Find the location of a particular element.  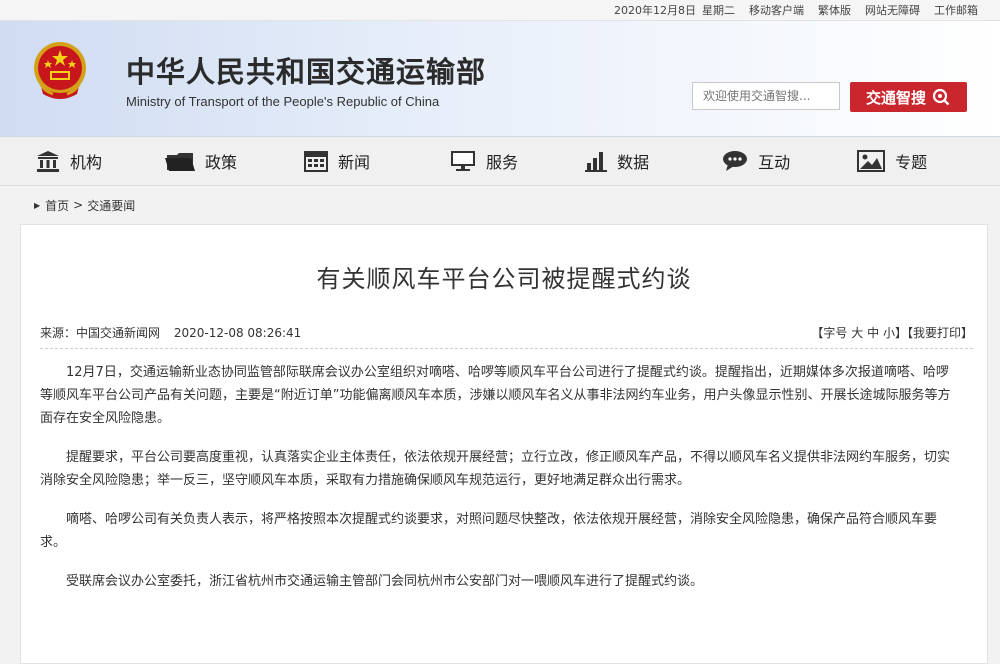

search-icon is located at coordinates (941, 97).